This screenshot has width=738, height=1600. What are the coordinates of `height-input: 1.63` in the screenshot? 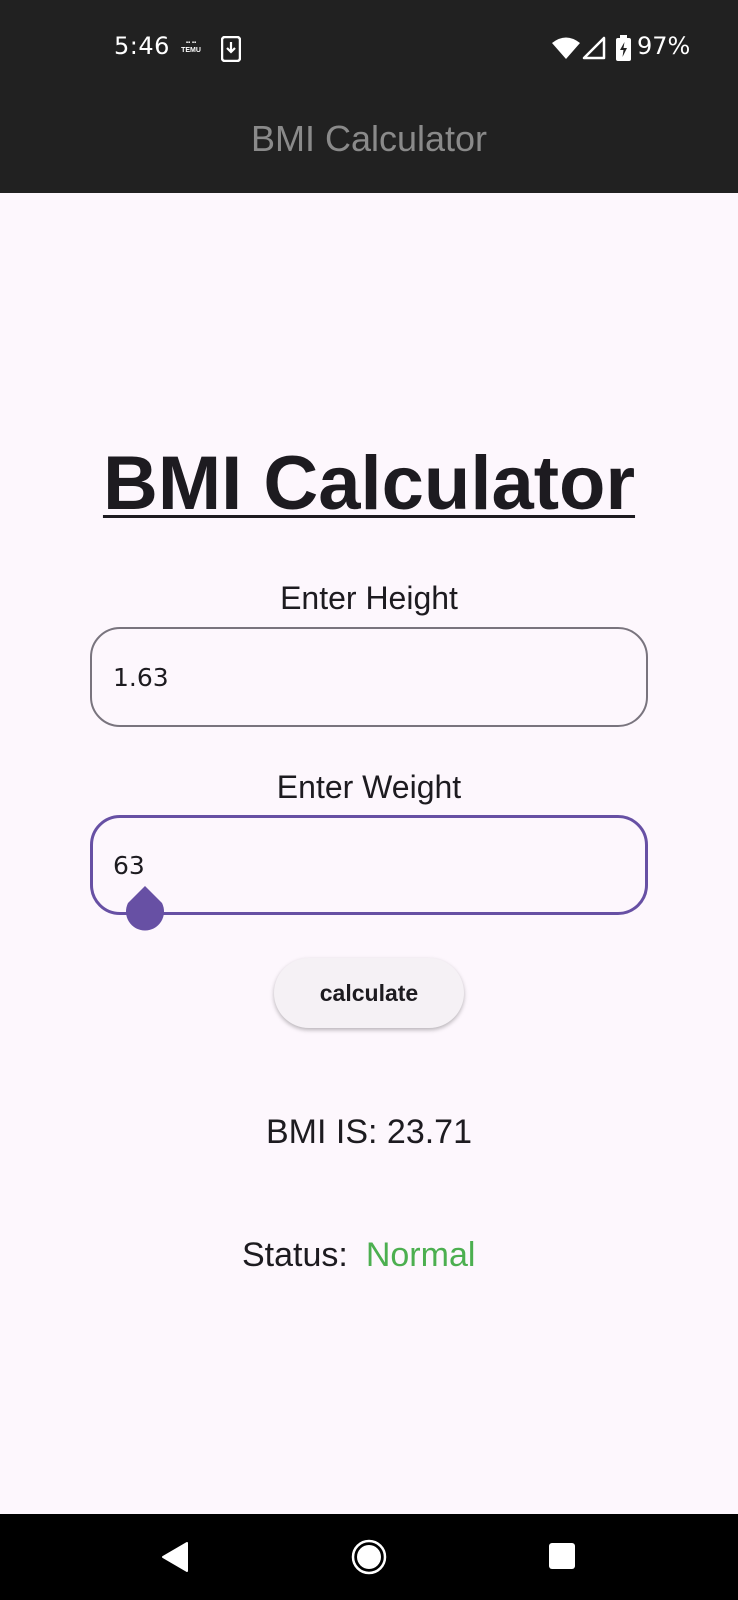 It's located at (369, 677).